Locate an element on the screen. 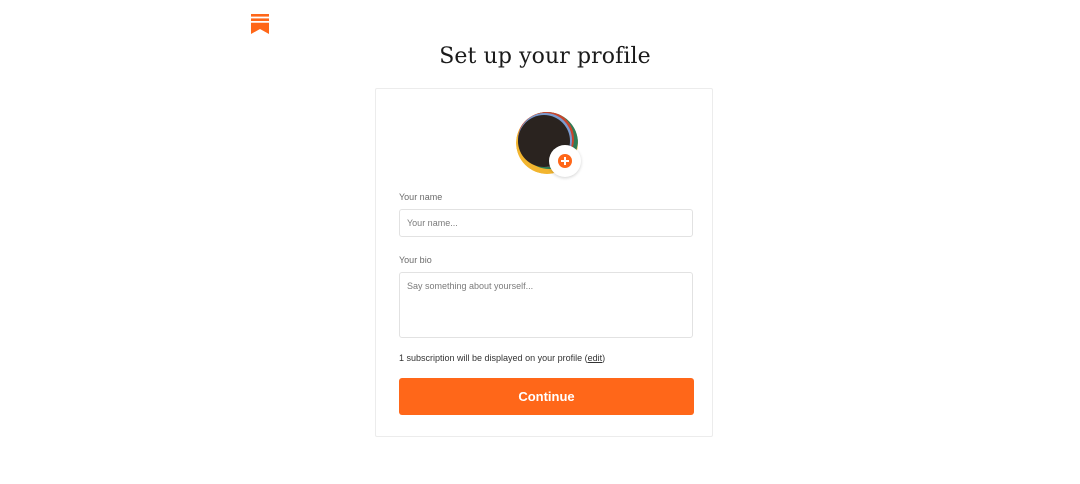 Image resolution: width=1080 pixels, height=484 pixels. avatar-area is located at coordinates (549, 145).